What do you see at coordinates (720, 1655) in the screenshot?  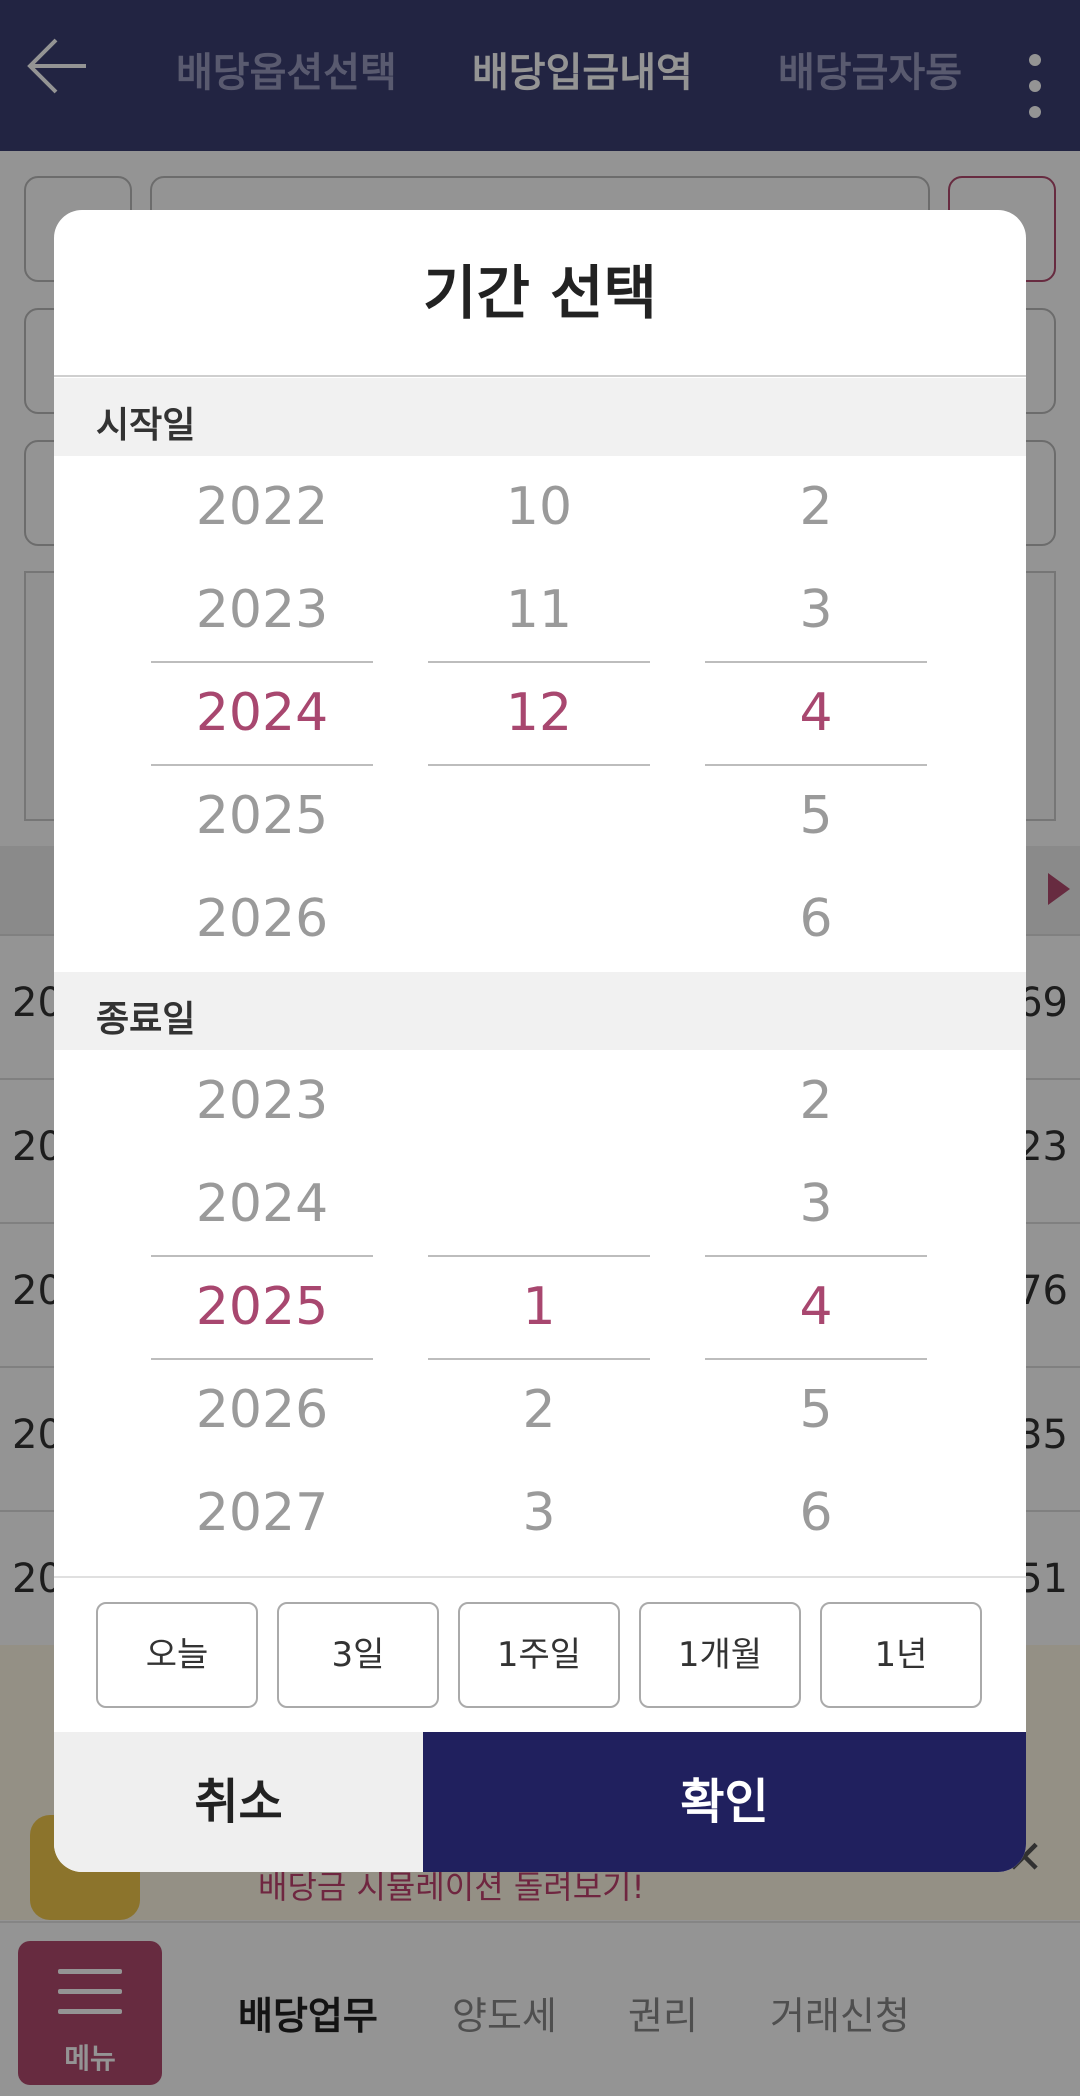 I see `quick-range-1month-button: 1개월` at bounding box center [720, 1655].